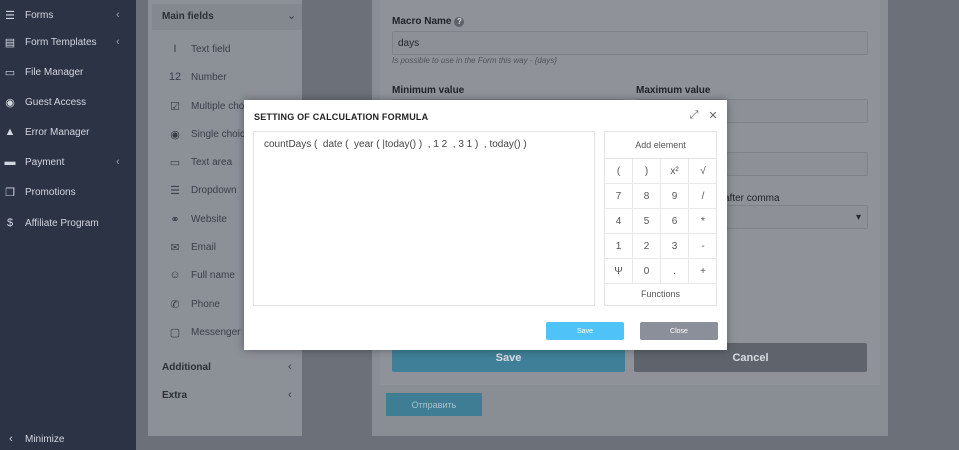 This screenshot has height=450, width=959. What do you see at coordinates (56, 102) in the screenshot?
I see `sidebar-item-label: Guest Access` at bounding box center [56, 102].